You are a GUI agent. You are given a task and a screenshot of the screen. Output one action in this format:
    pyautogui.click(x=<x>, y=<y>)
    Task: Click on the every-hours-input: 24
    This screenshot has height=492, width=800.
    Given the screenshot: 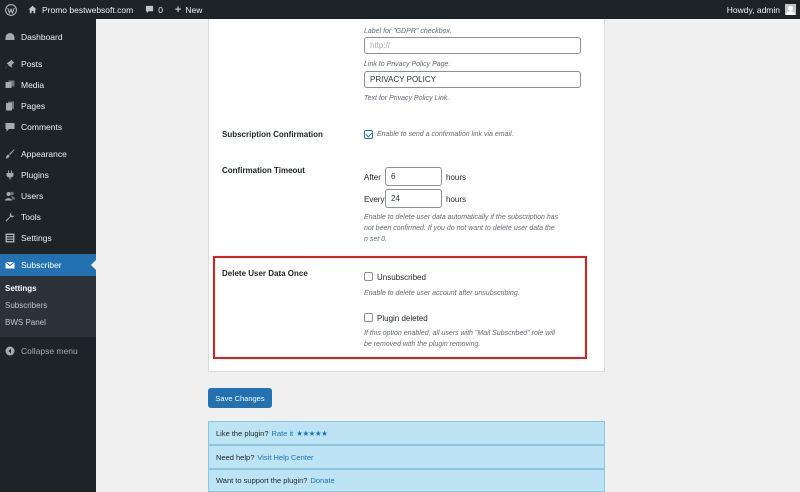 What is the action you would take?
    pyautogui.click(x=413, y=198)
    